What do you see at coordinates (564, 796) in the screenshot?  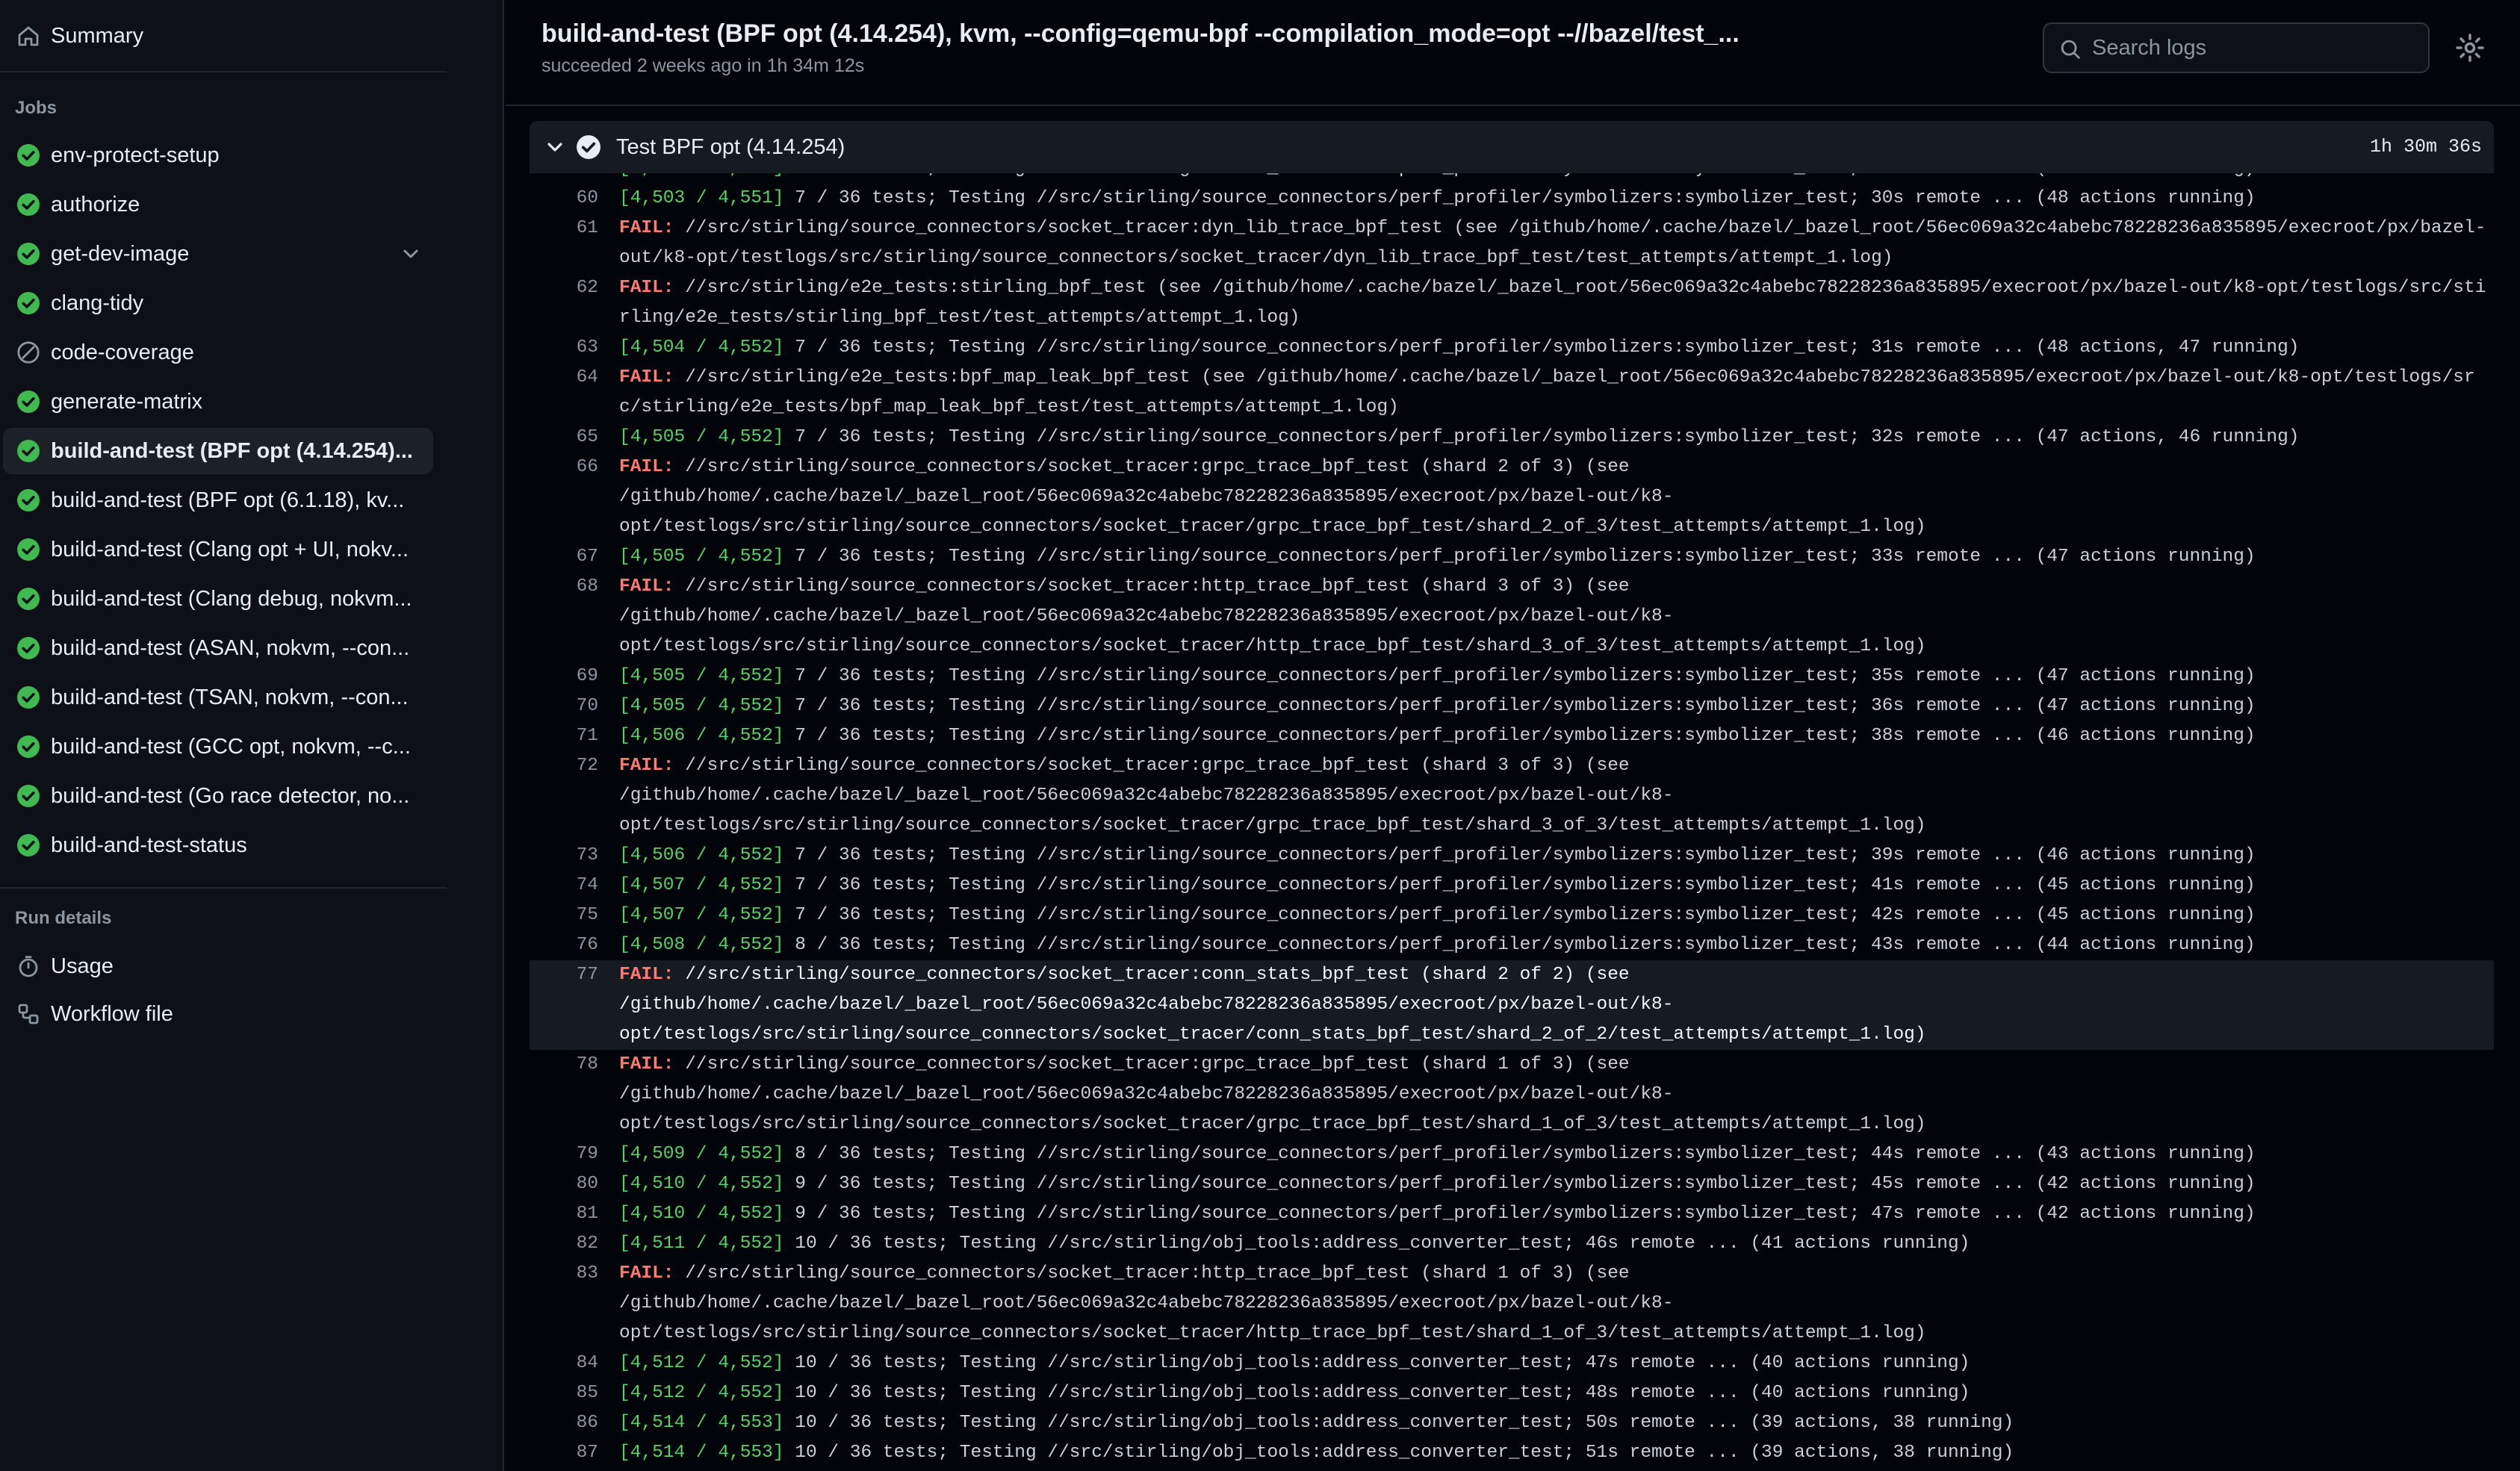 I see `line-number: 72` at bounding box center [564, 796].